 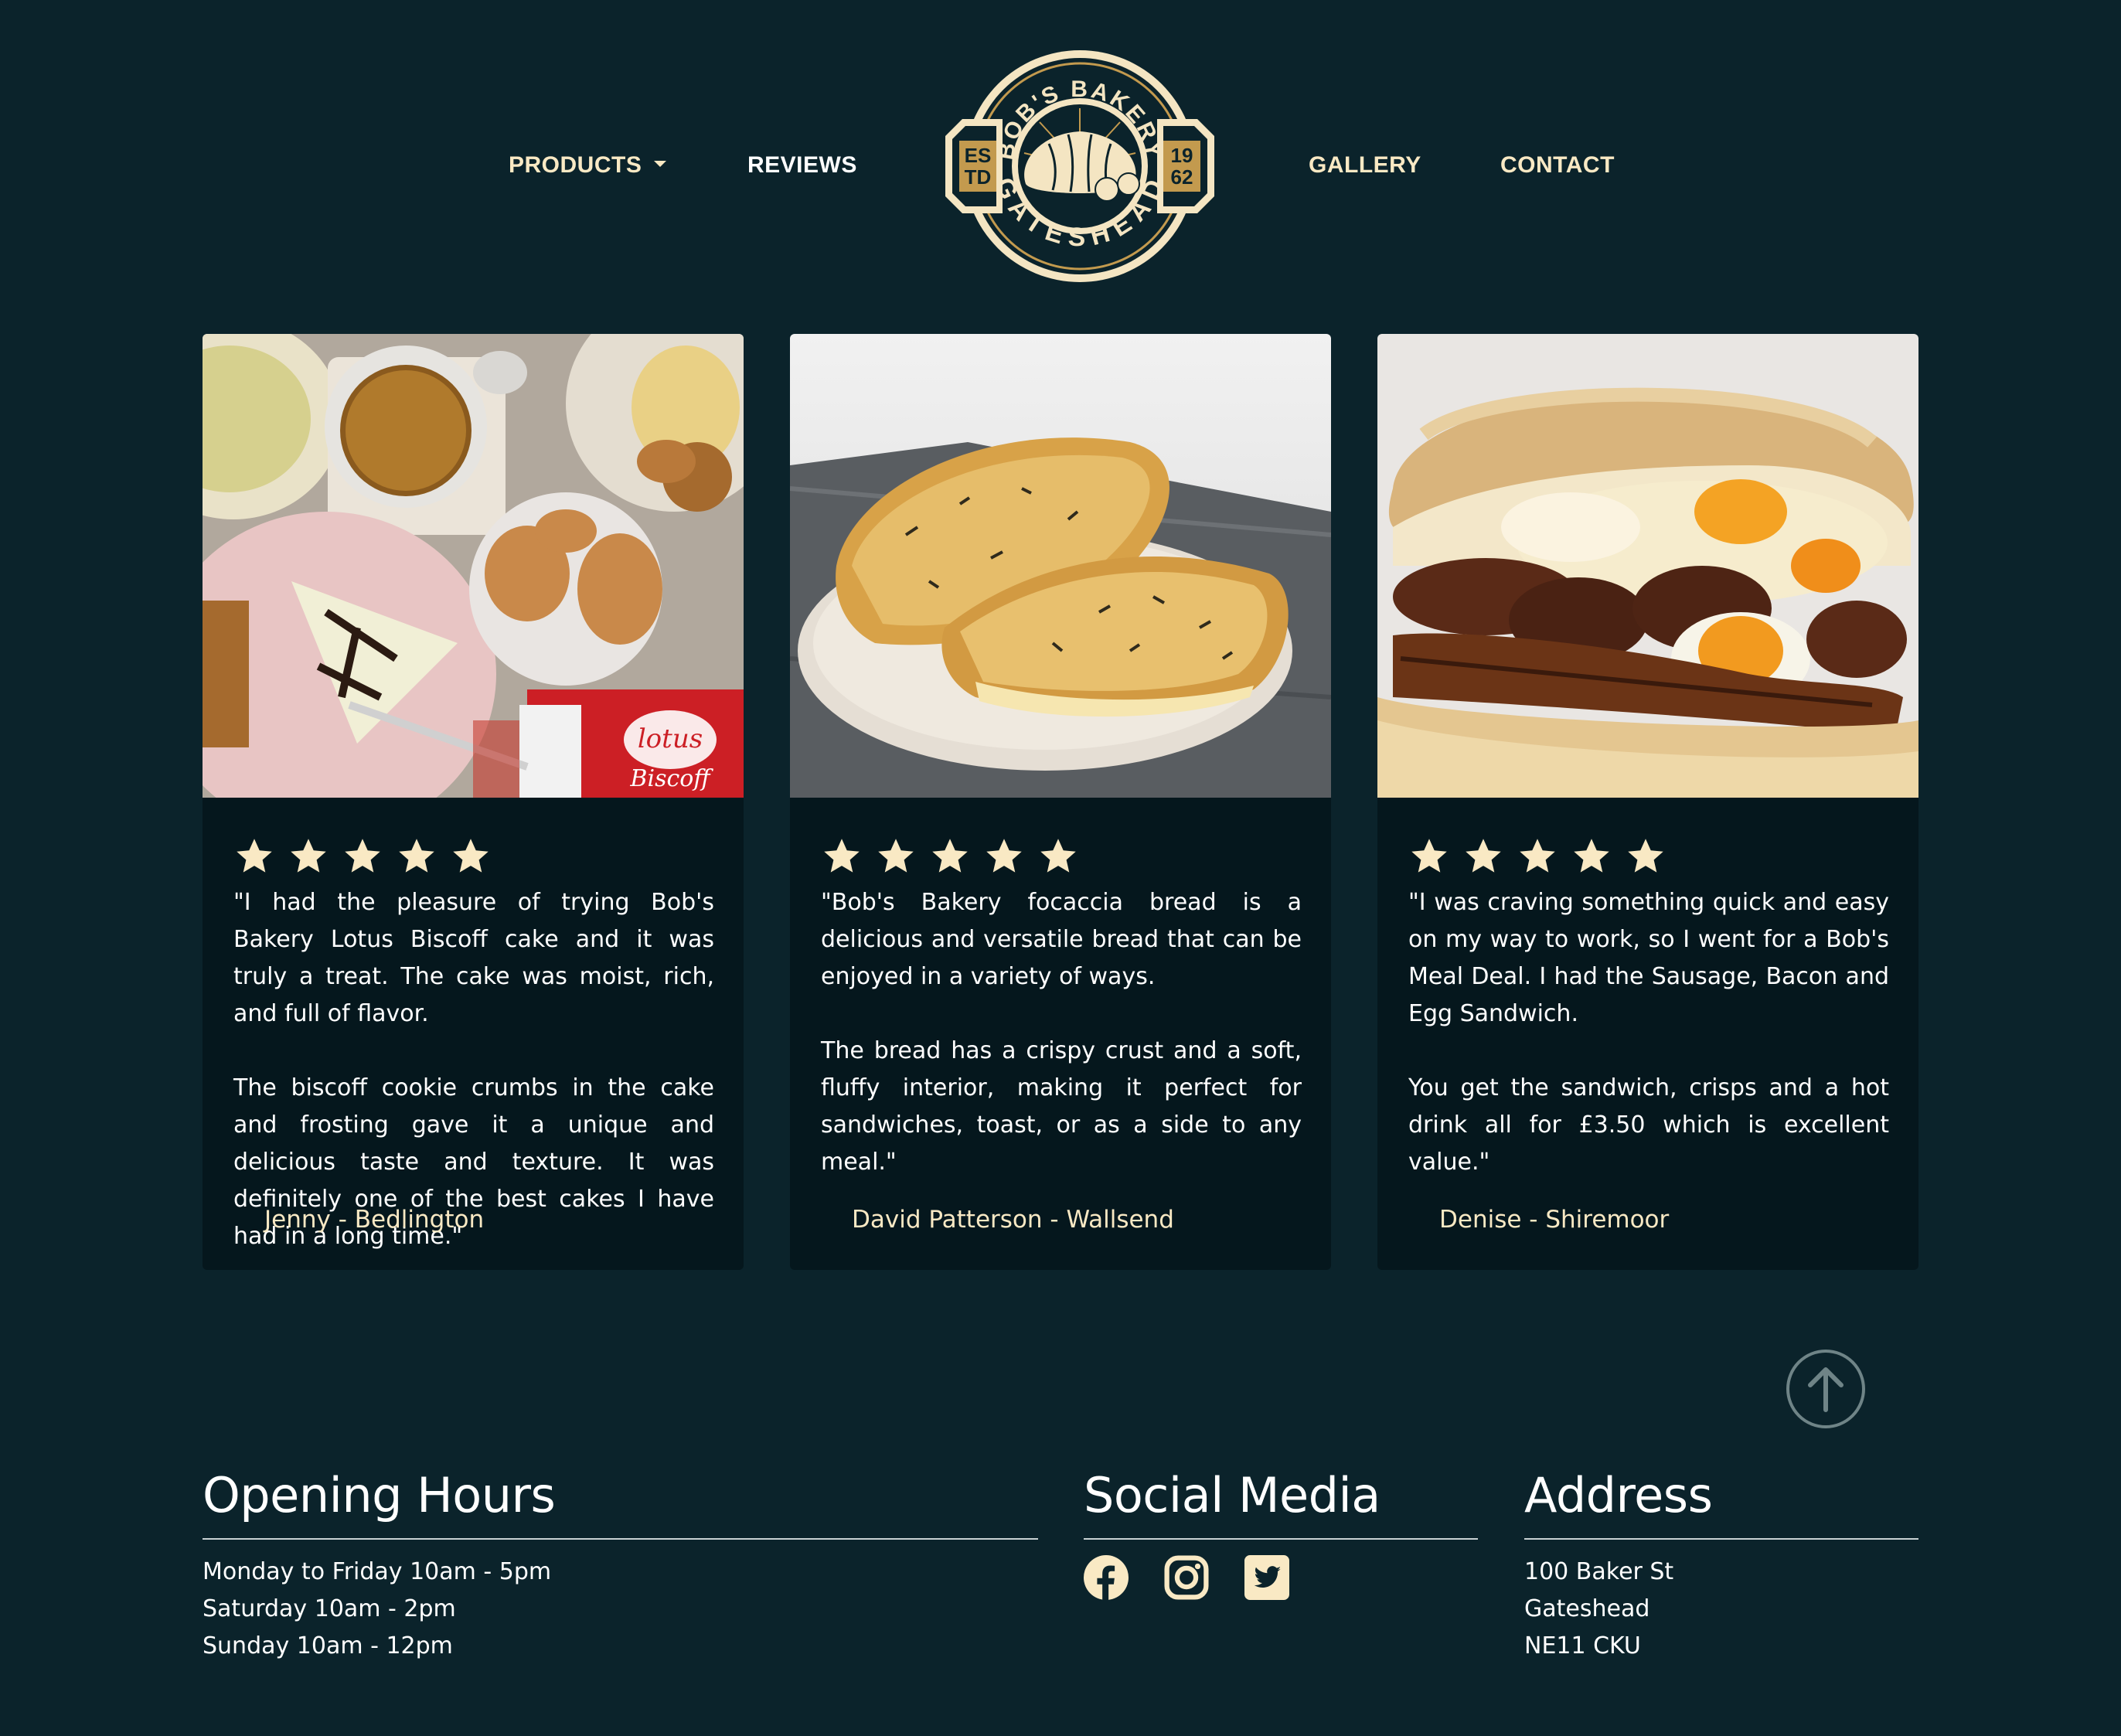 What do you see at coordinates (1587, 1609) in the screenshot?
I see `address-line: Gateshead` at bounding box center [1587, 1609].